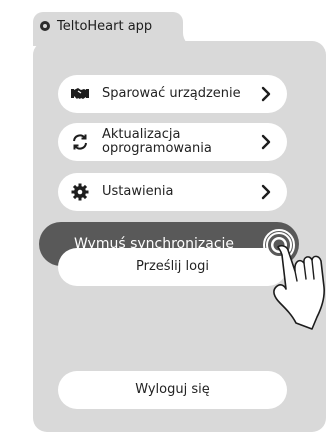  What do you see at coordinates (45, 26) in the screenshot?
I see `app-logo-icon` at bounding box center [45, 26].